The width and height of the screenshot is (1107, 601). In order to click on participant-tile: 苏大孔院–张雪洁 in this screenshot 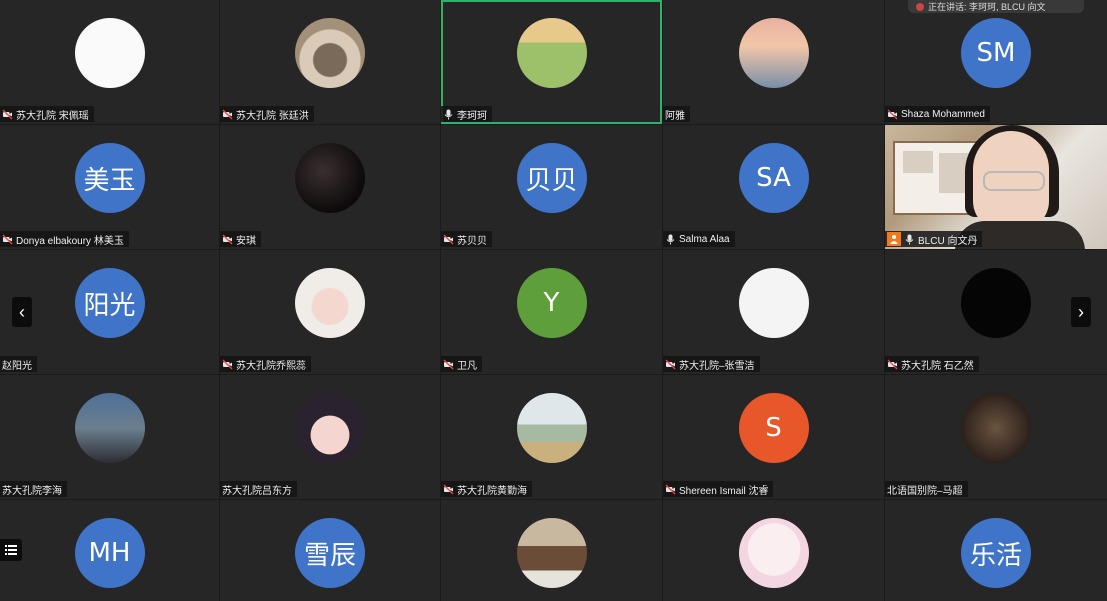, I will do `click(773, 312)`.